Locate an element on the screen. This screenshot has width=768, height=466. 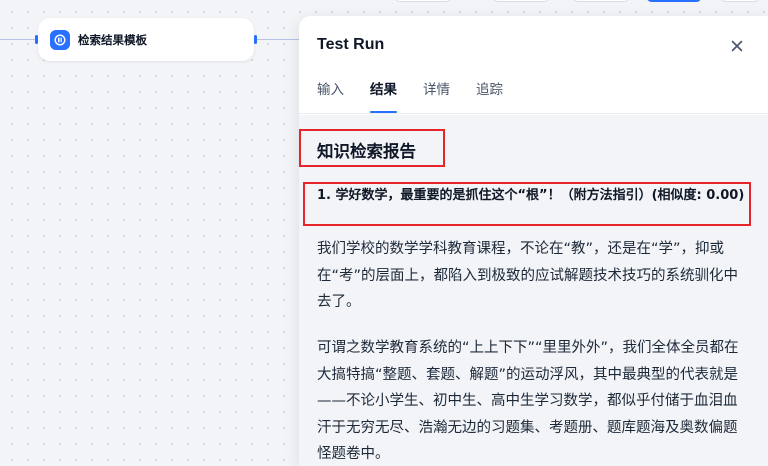
tab-input: 输入 is located at coordinates (330, 95).